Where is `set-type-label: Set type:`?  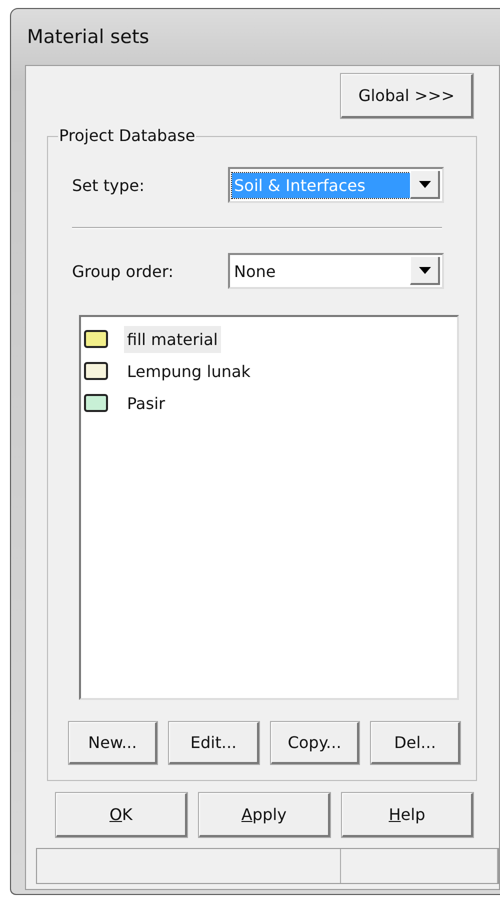 set-type-label: Set type: is located at coordinates (109, 185).